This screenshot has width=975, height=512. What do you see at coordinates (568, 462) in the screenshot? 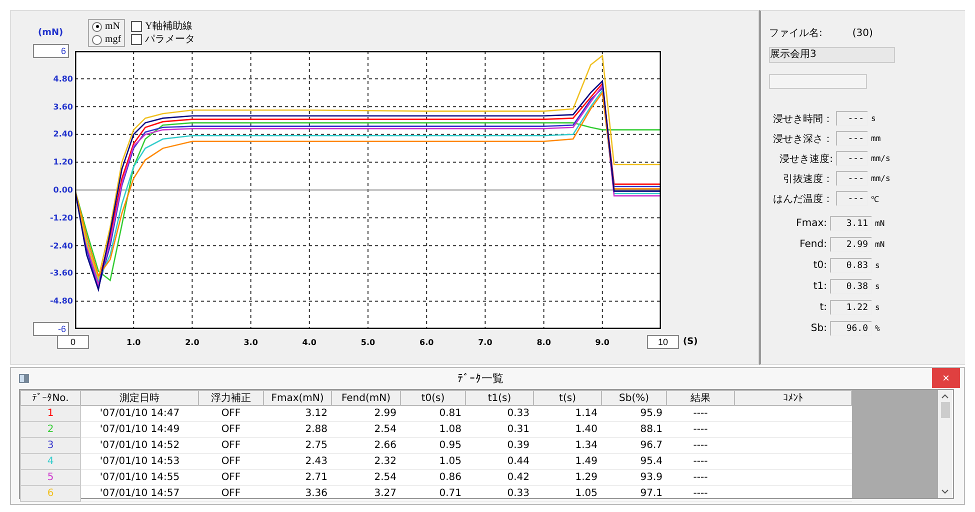
I see `table-cell: 1.49` at bounding box center [568, 462].